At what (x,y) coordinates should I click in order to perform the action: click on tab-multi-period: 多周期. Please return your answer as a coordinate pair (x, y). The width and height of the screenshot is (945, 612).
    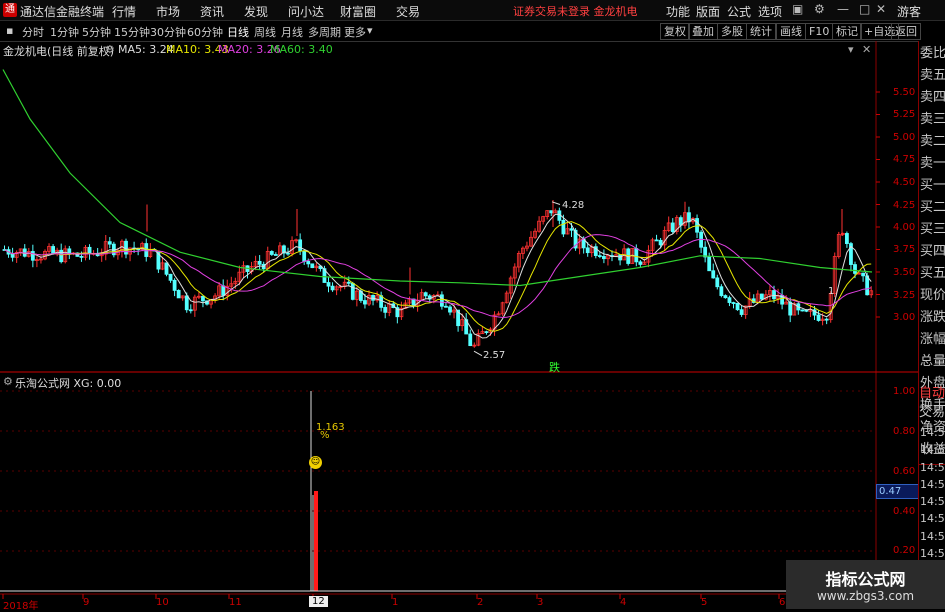
    Looking at the image, I should click on (324, 32).